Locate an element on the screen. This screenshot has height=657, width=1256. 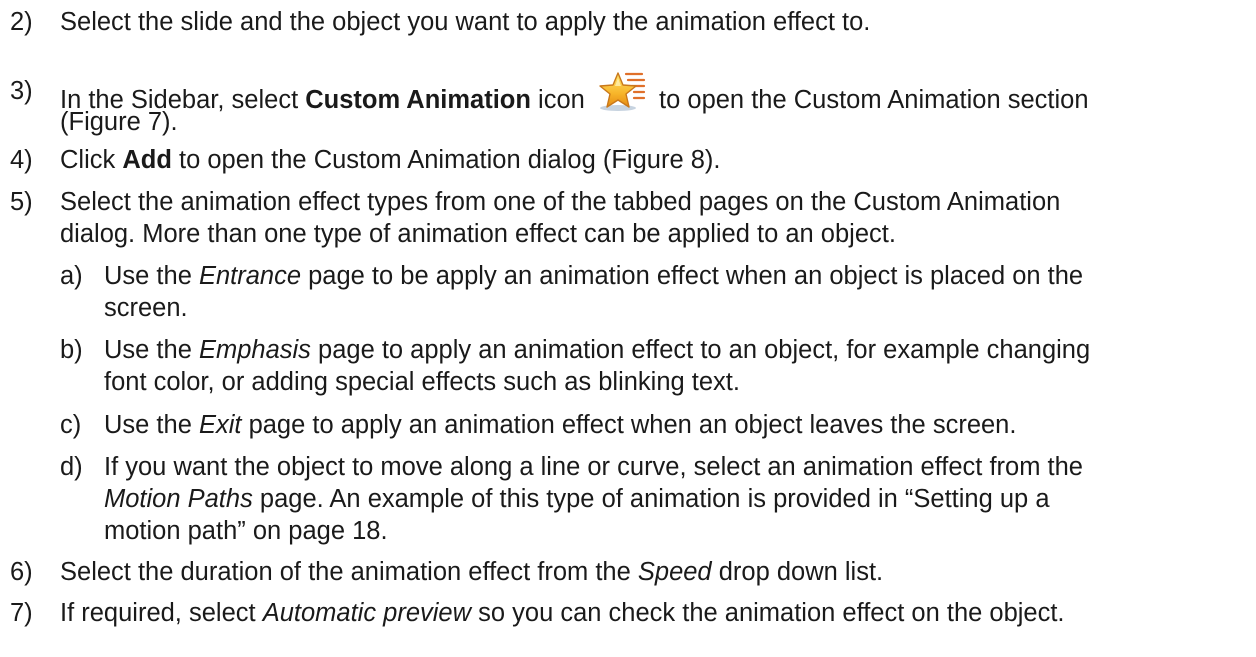
substep-letter: b) is located at coordinates (71, 350).